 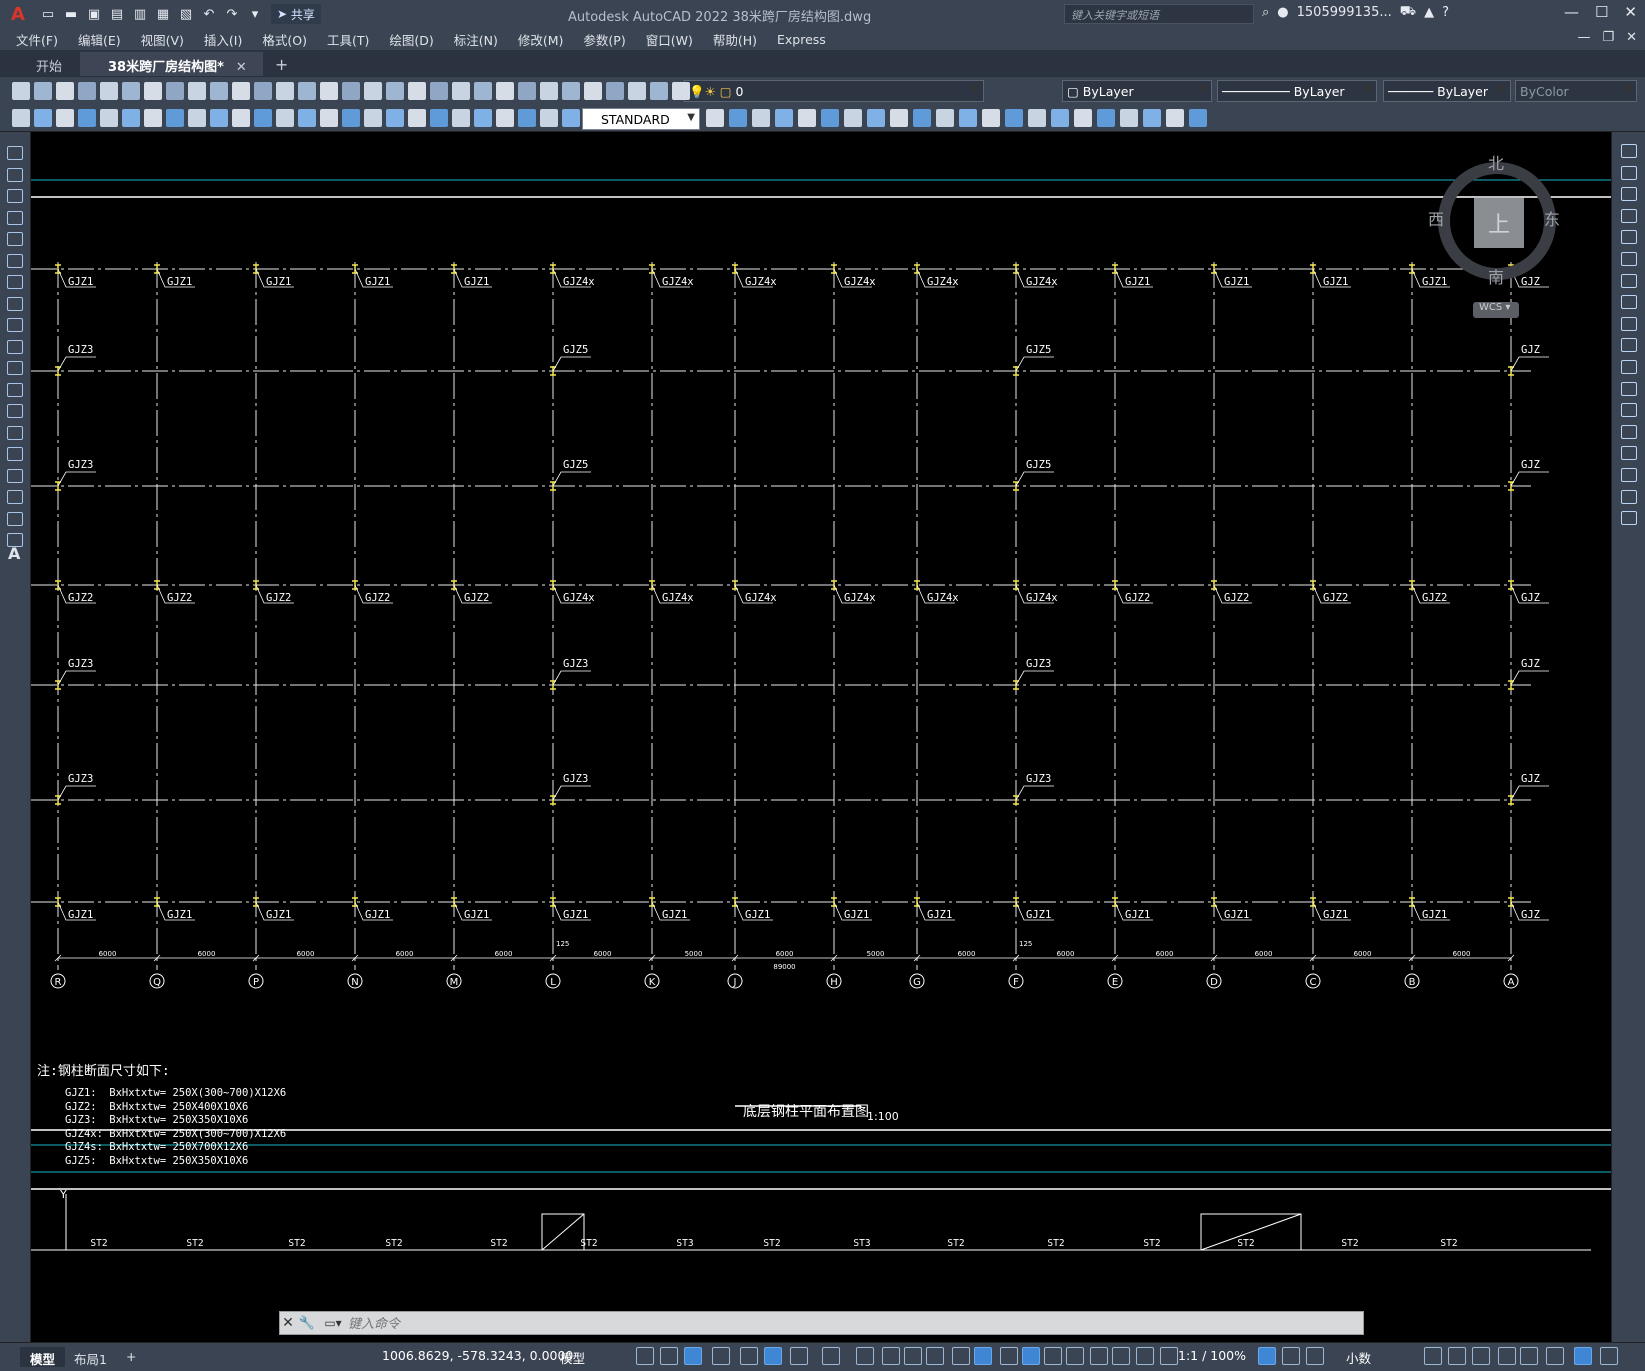 What do you see at coordinates (611, 39) in the screenshot?
I see `menu-parametric: 参数(P)` at bounding box center [611, 39].